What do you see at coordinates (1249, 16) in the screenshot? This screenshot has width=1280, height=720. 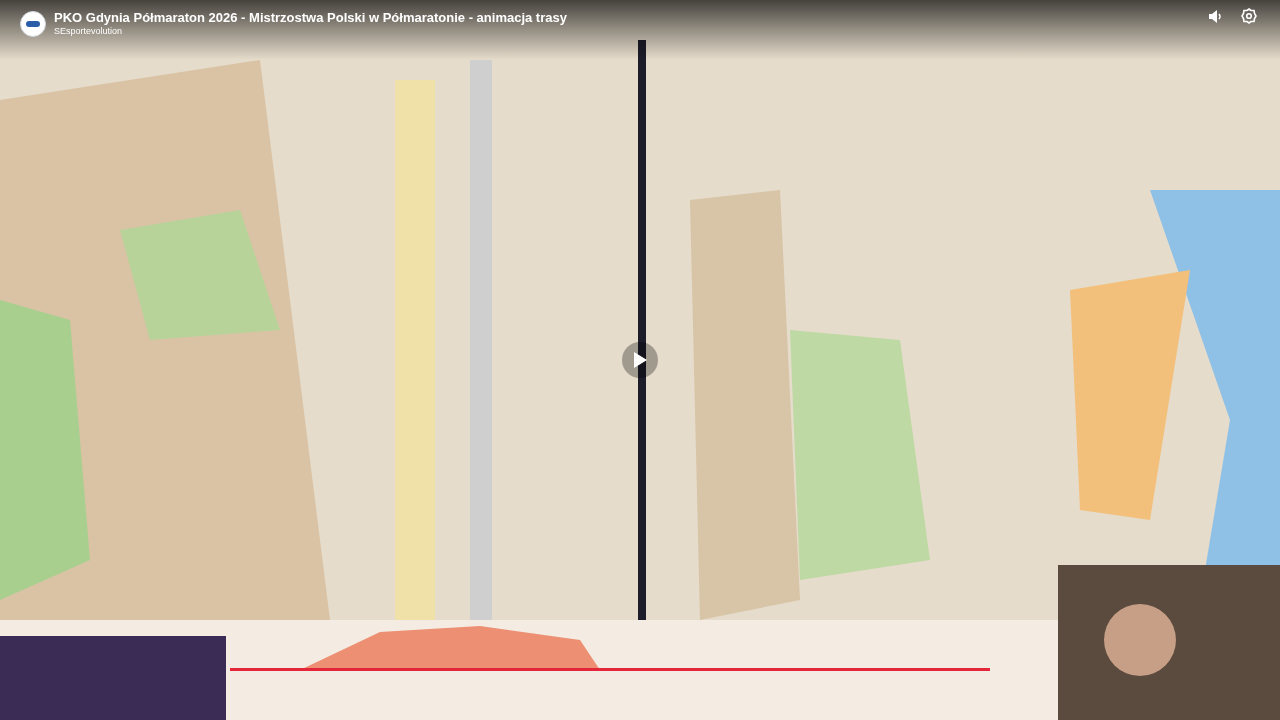 I see `settings-icon` at bounding box center [1249, 16].